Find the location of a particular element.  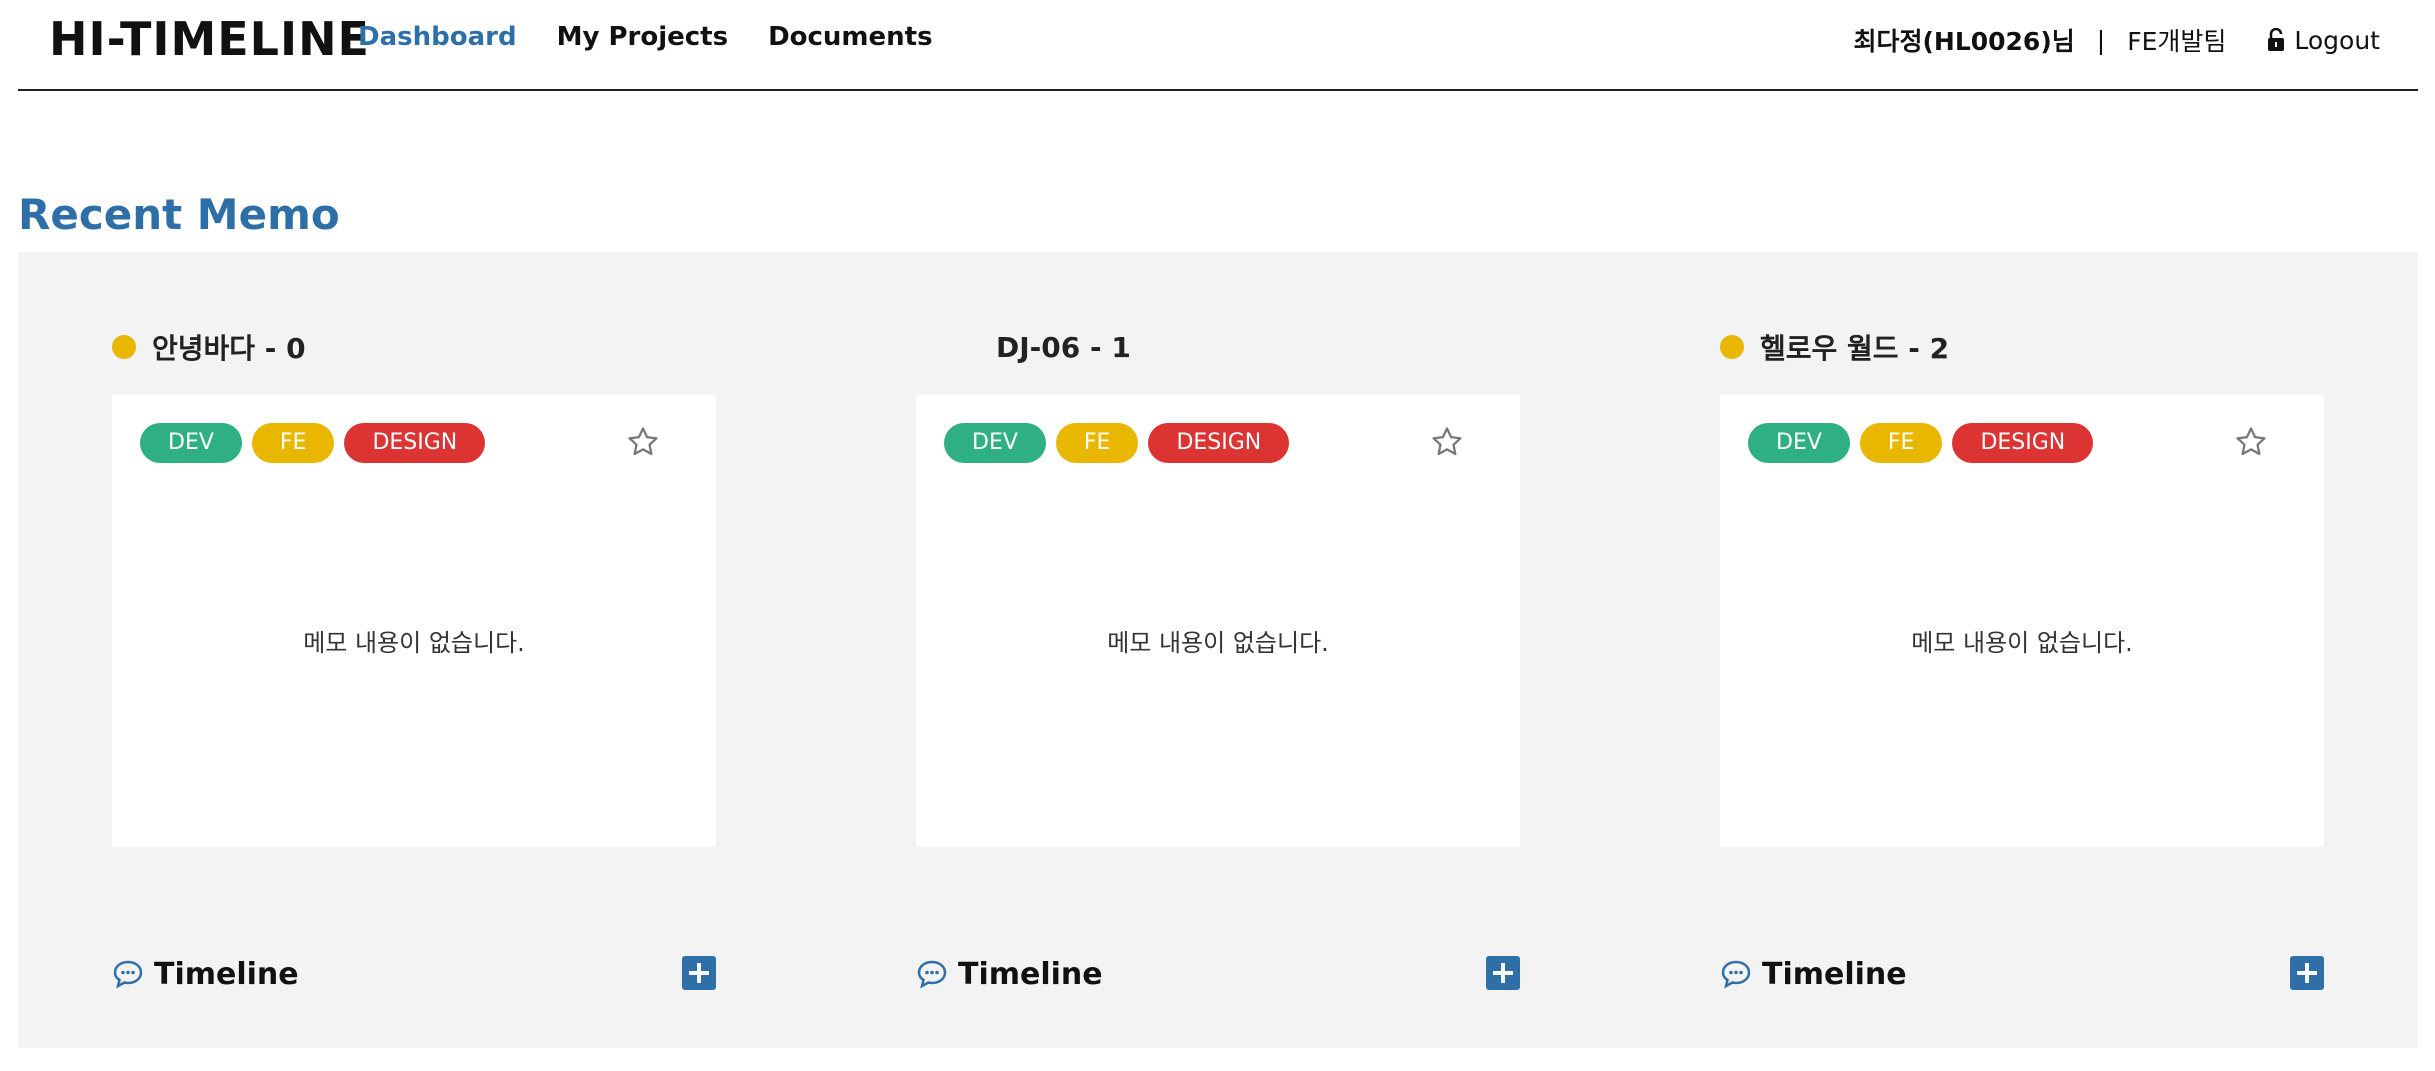

memo-title: 안녕바다 - 0 is located at coordinates (229, 347).